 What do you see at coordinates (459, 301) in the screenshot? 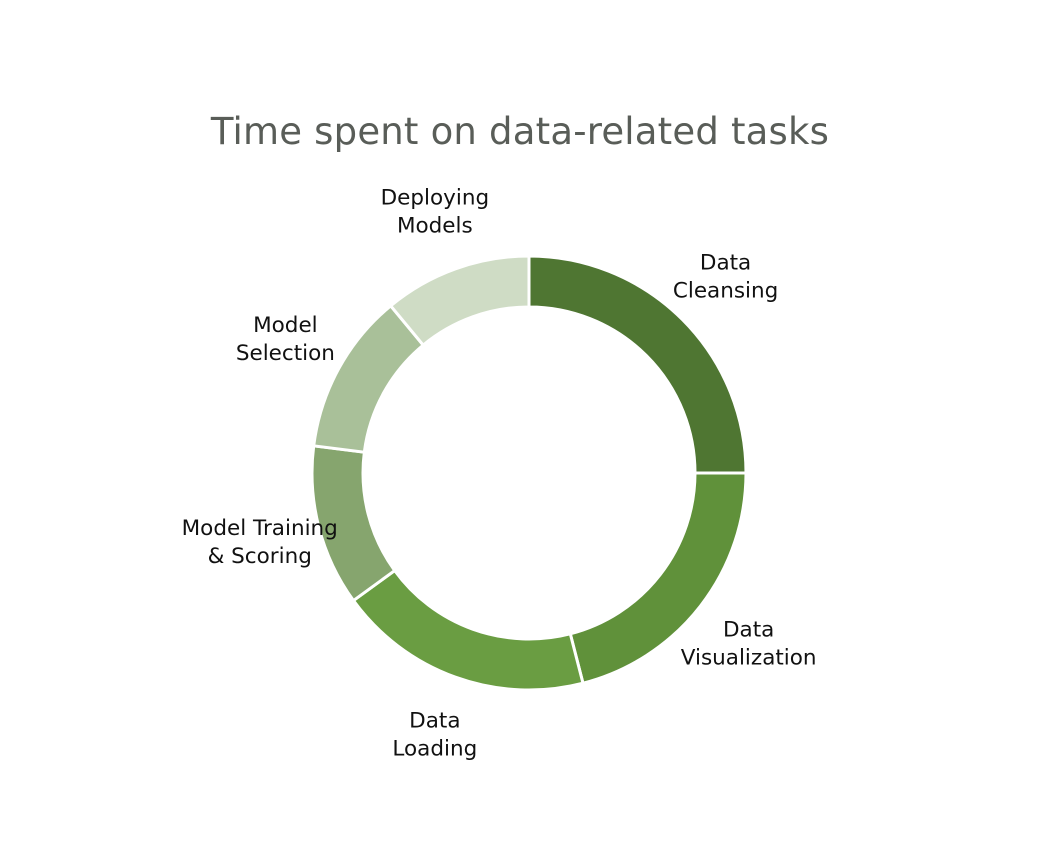
I see `slice-deploying-models` at bounding box center [459, 301].